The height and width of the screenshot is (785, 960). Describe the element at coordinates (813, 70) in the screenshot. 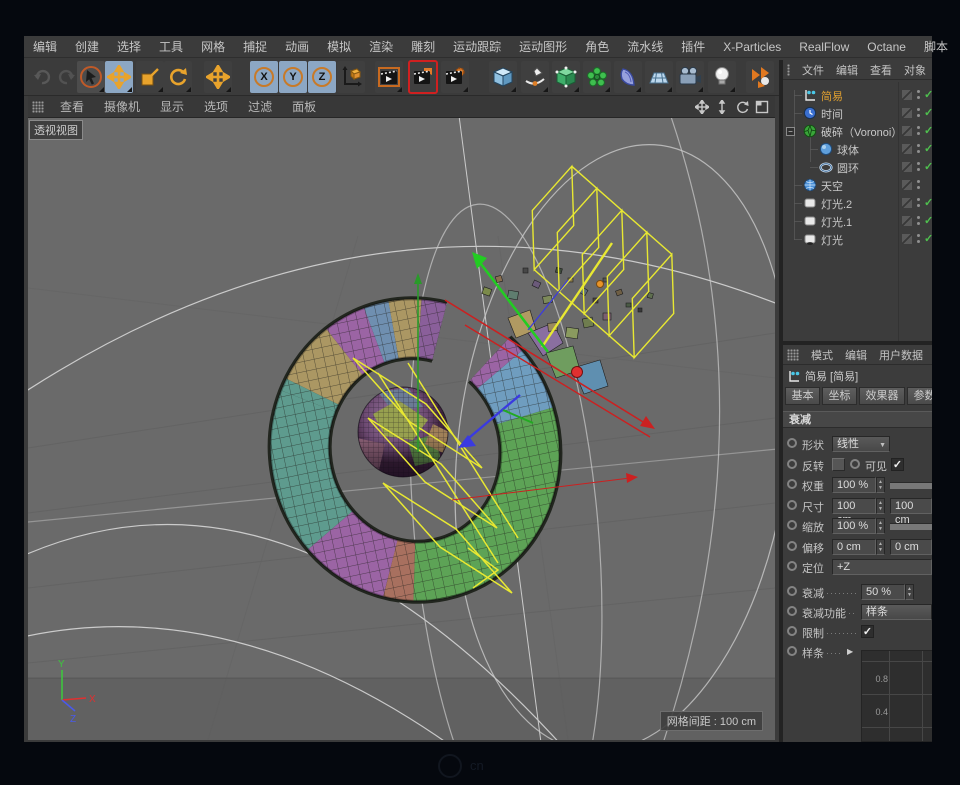

I see `om-menu-file: 文件` at that location.